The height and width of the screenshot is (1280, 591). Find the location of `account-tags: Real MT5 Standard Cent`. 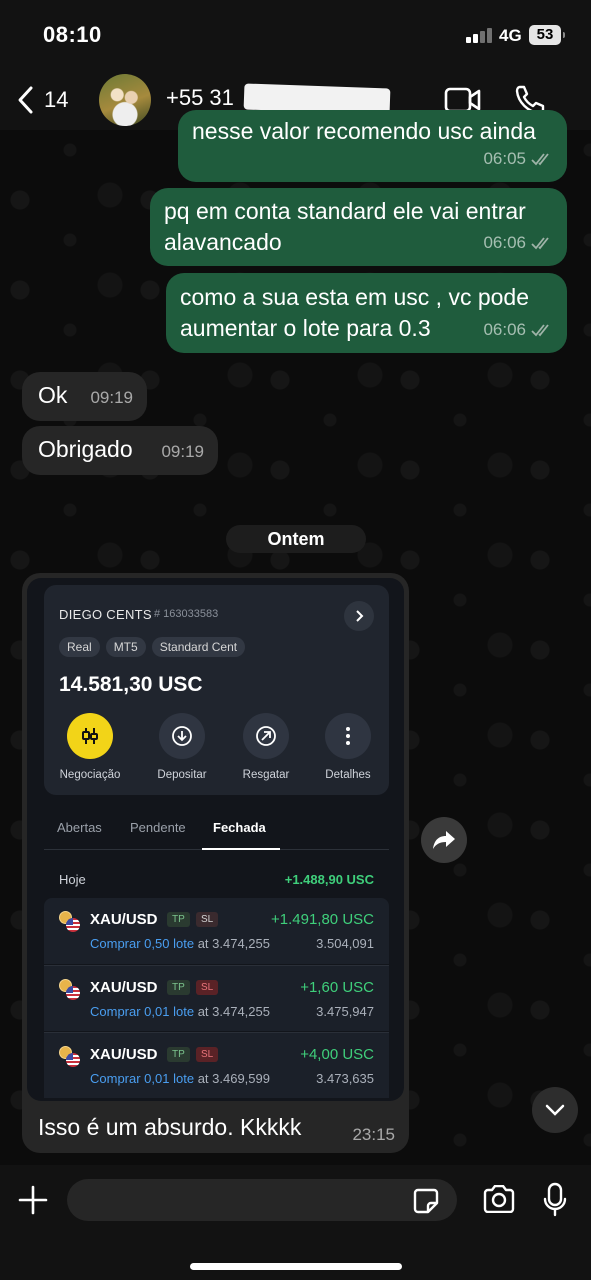

account-tags: Real MT5 Standard Cent is located at coordinates (152, 647).